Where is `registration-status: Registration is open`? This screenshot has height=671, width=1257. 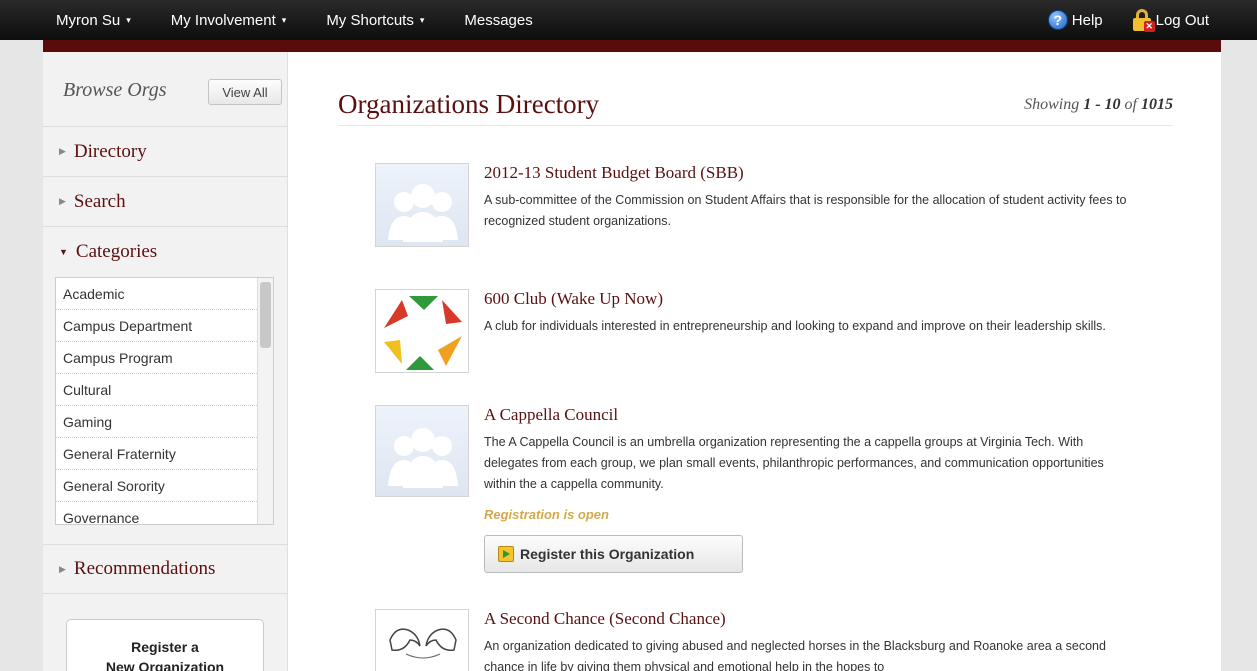
registration-status: Registration is open is located at coordinates (546, 514).